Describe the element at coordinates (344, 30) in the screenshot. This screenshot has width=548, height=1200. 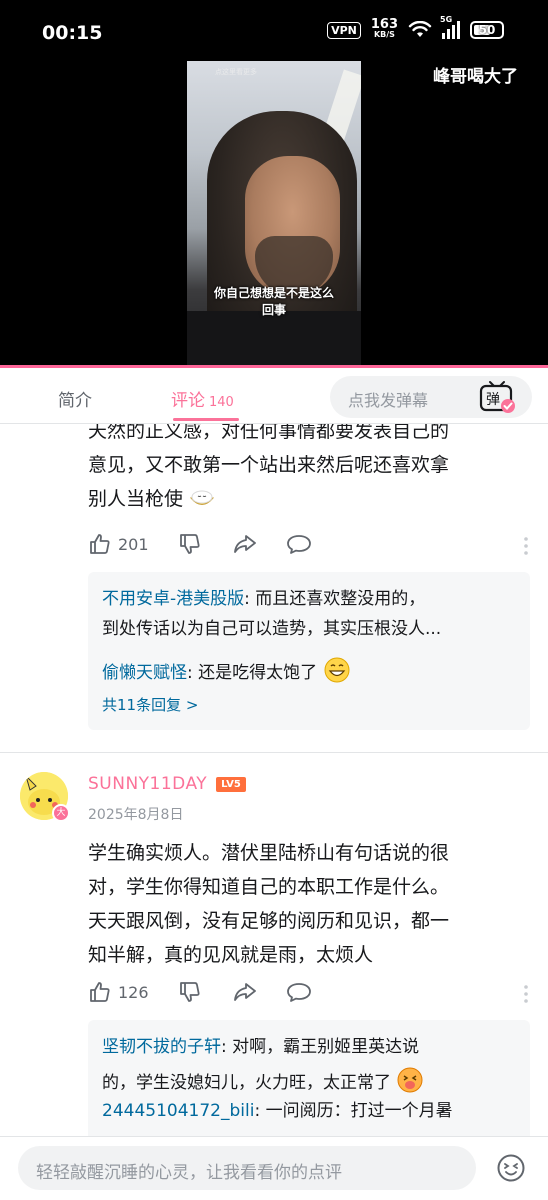
I see `vpn-icon: VPN` at that location.